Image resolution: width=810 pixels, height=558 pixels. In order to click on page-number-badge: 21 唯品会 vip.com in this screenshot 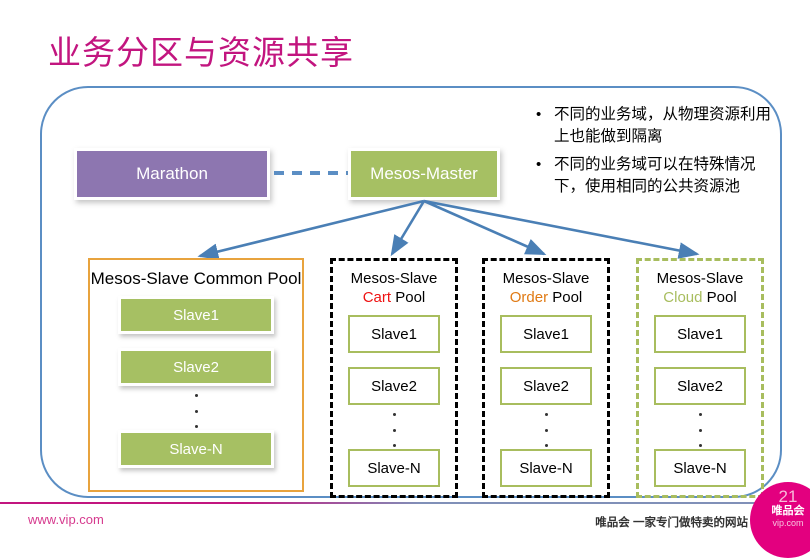, I will do `click(780, 520)`.